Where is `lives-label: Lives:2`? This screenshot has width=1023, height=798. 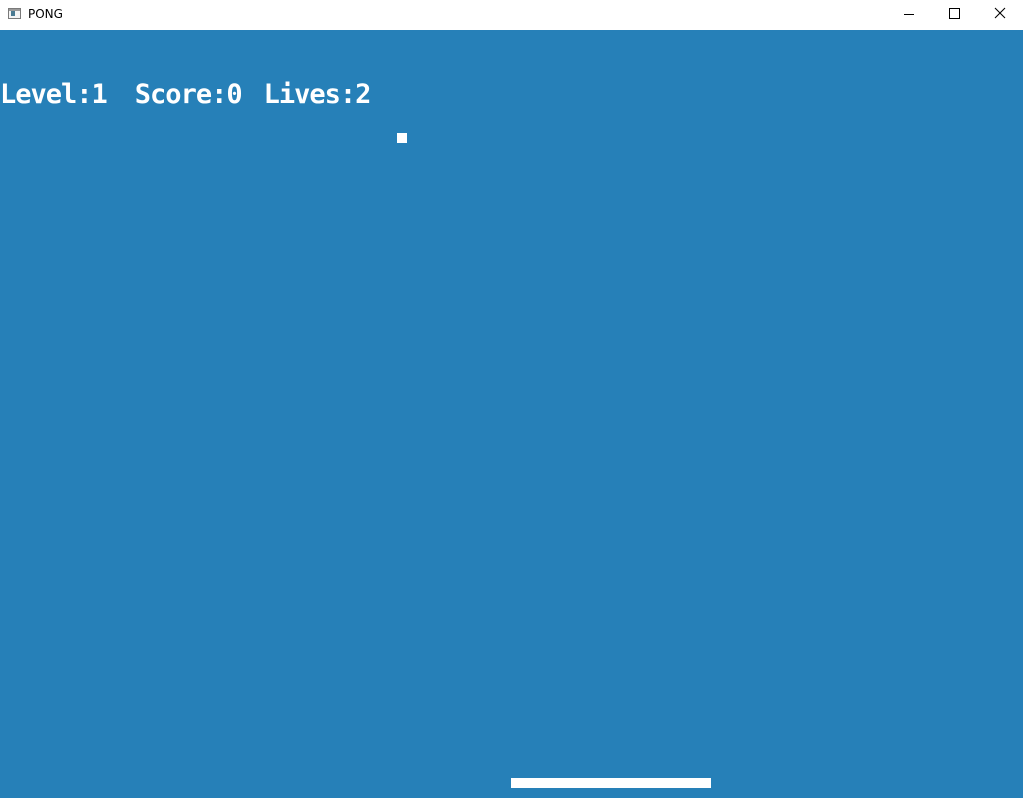 lives-label: Lives:2 is located at coordinates (317, 94).